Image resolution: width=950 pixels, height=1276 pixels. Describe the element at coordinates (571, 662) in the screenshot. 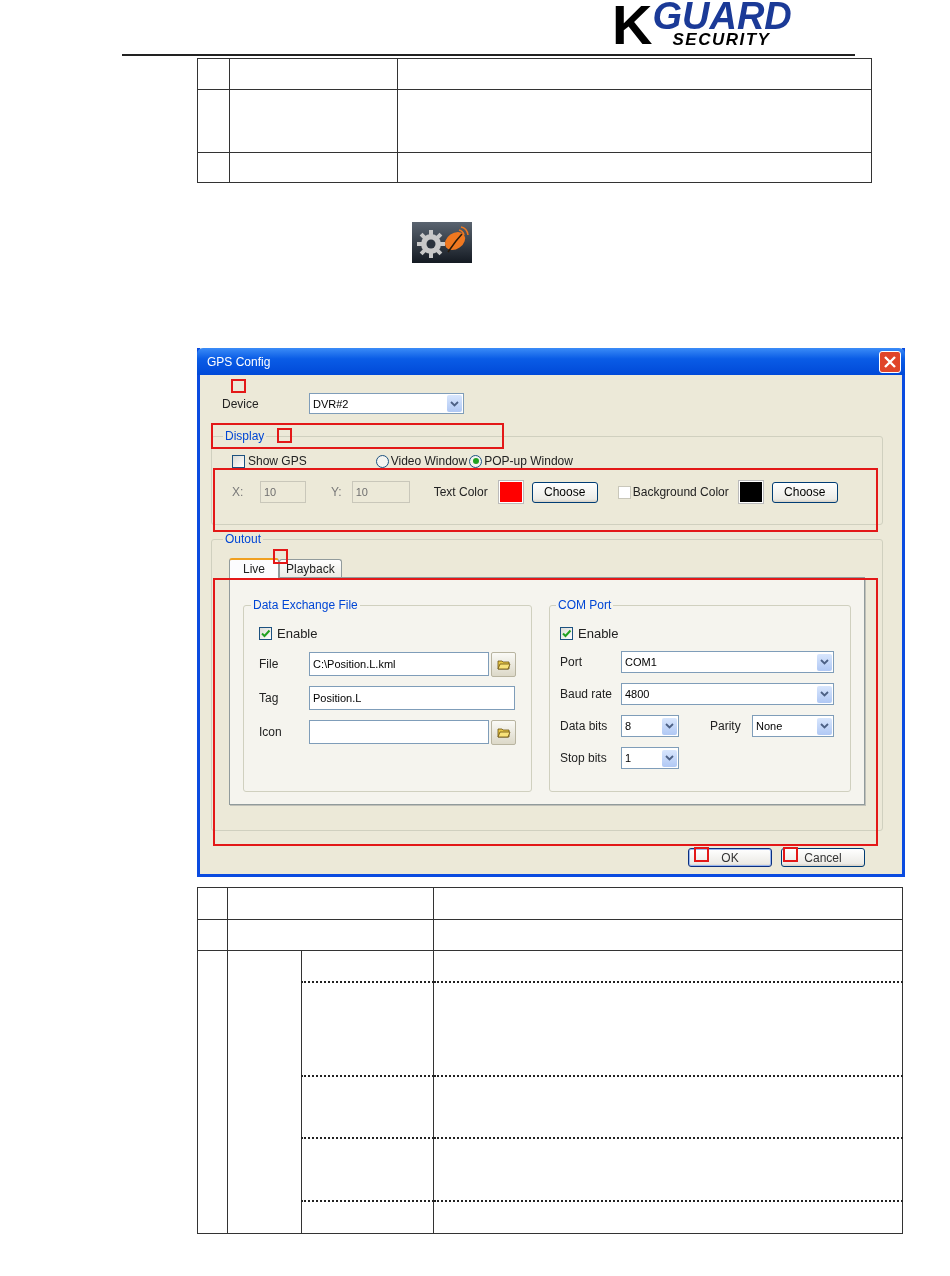

I see `field-label: Port` at that location.